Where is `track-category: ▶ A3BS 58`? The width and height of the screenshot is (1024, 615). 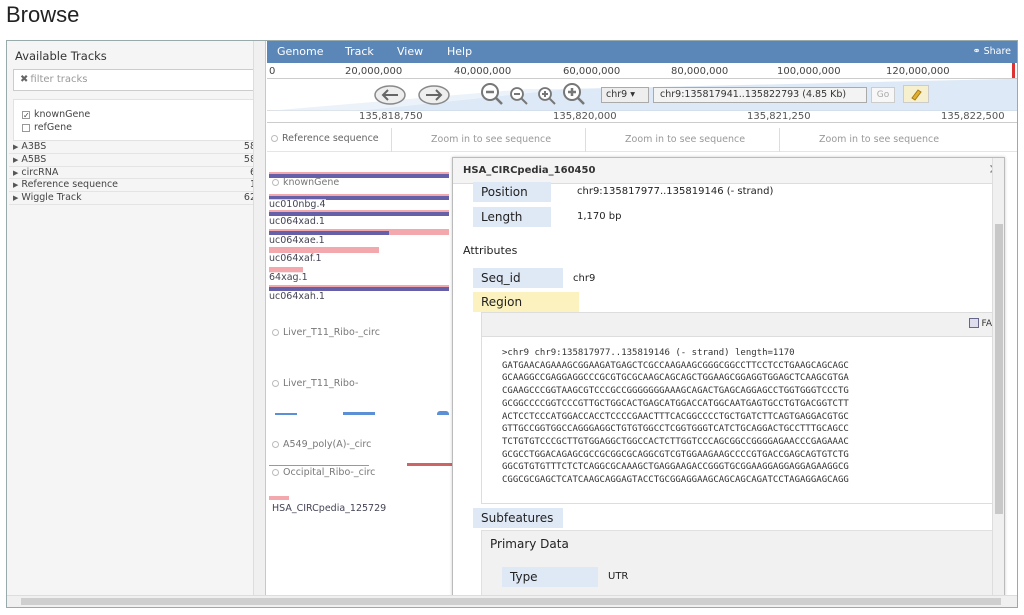 track-category: ▶ A3BS 58 is located at coordinates (132, 147).